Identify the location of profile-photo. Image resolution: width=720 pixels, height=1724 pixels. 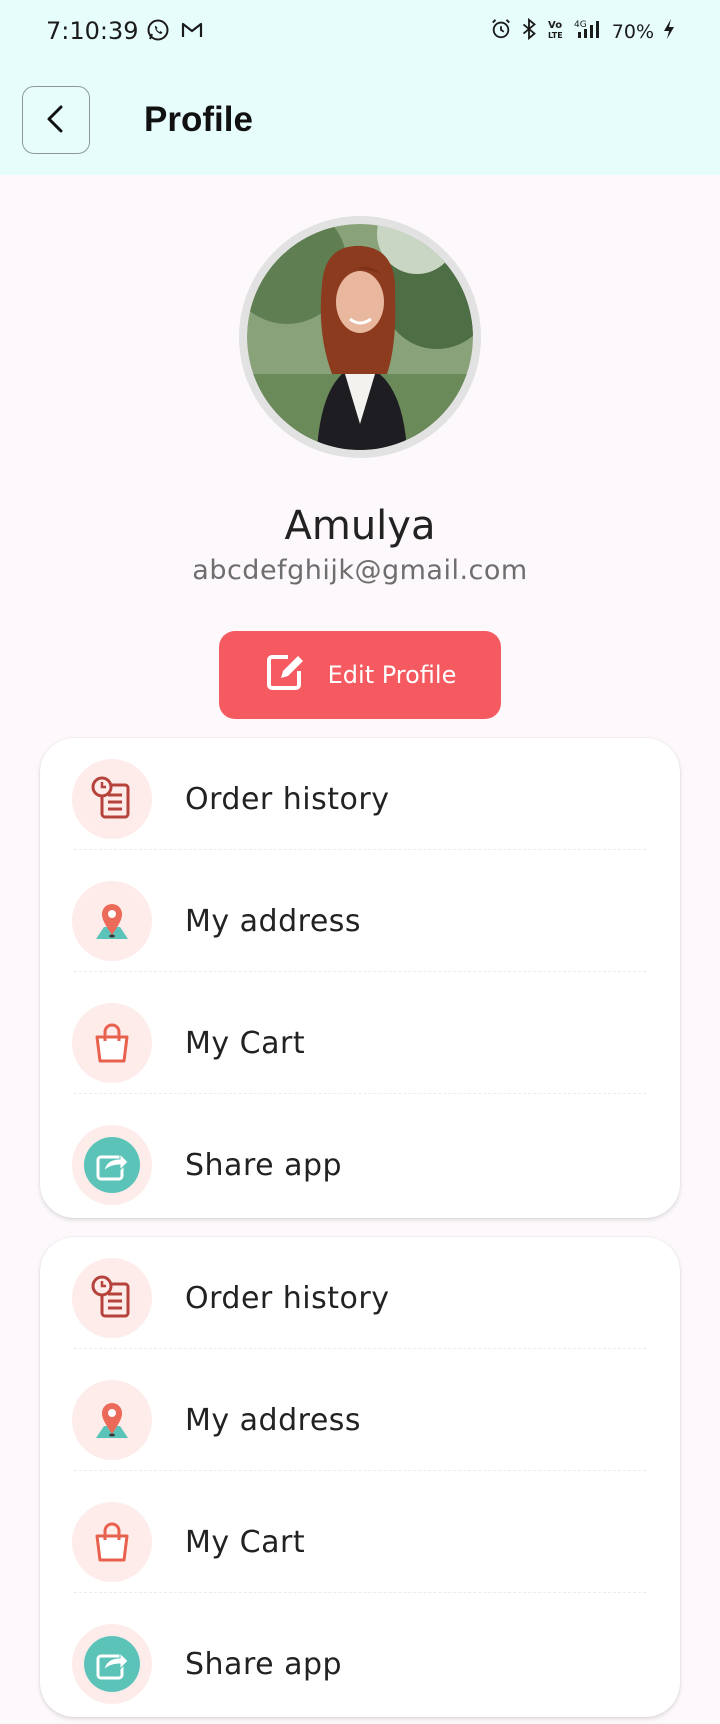
(360, 337).